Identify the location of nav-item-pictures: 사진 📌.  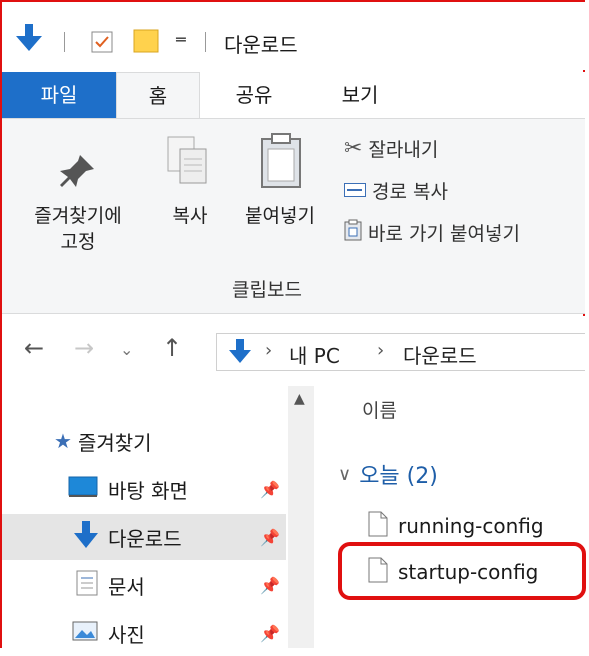
(144, 633).